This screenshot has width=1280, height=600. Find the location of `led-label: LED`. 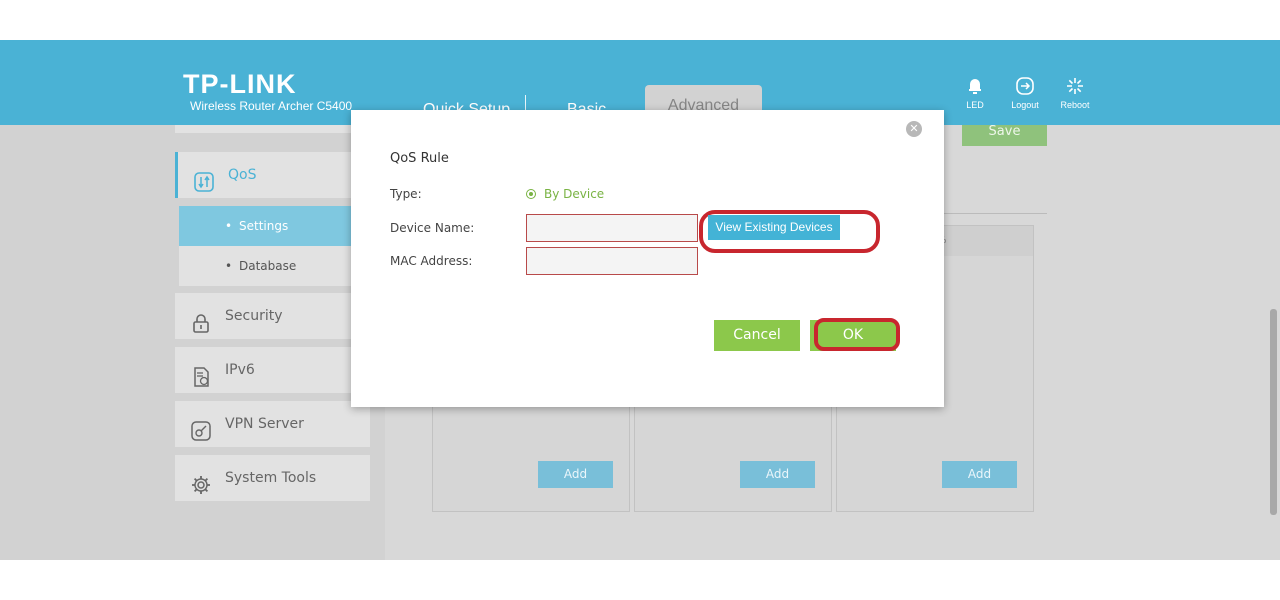

led-label: LED is located at coordinates (975, 105).